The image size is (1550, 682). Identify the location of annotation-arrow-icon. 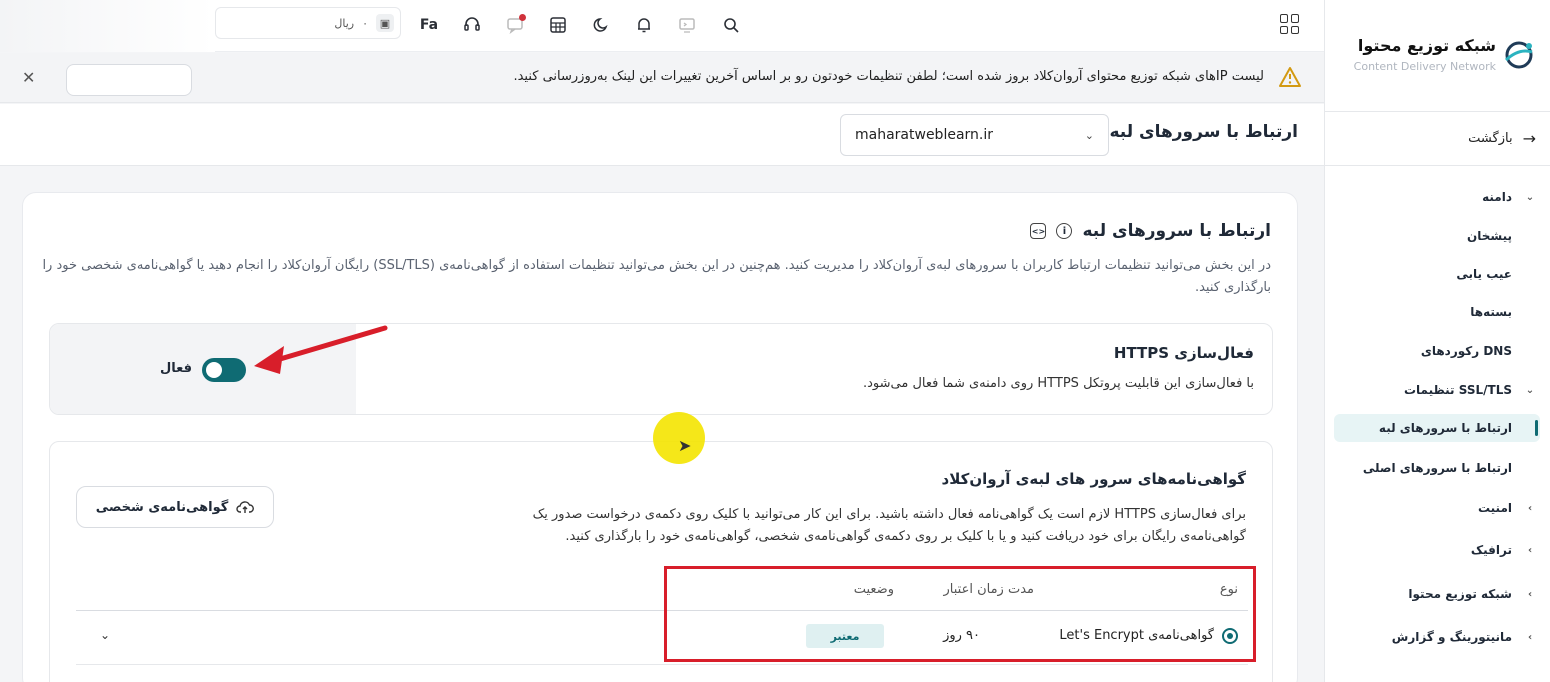
(321, 349).